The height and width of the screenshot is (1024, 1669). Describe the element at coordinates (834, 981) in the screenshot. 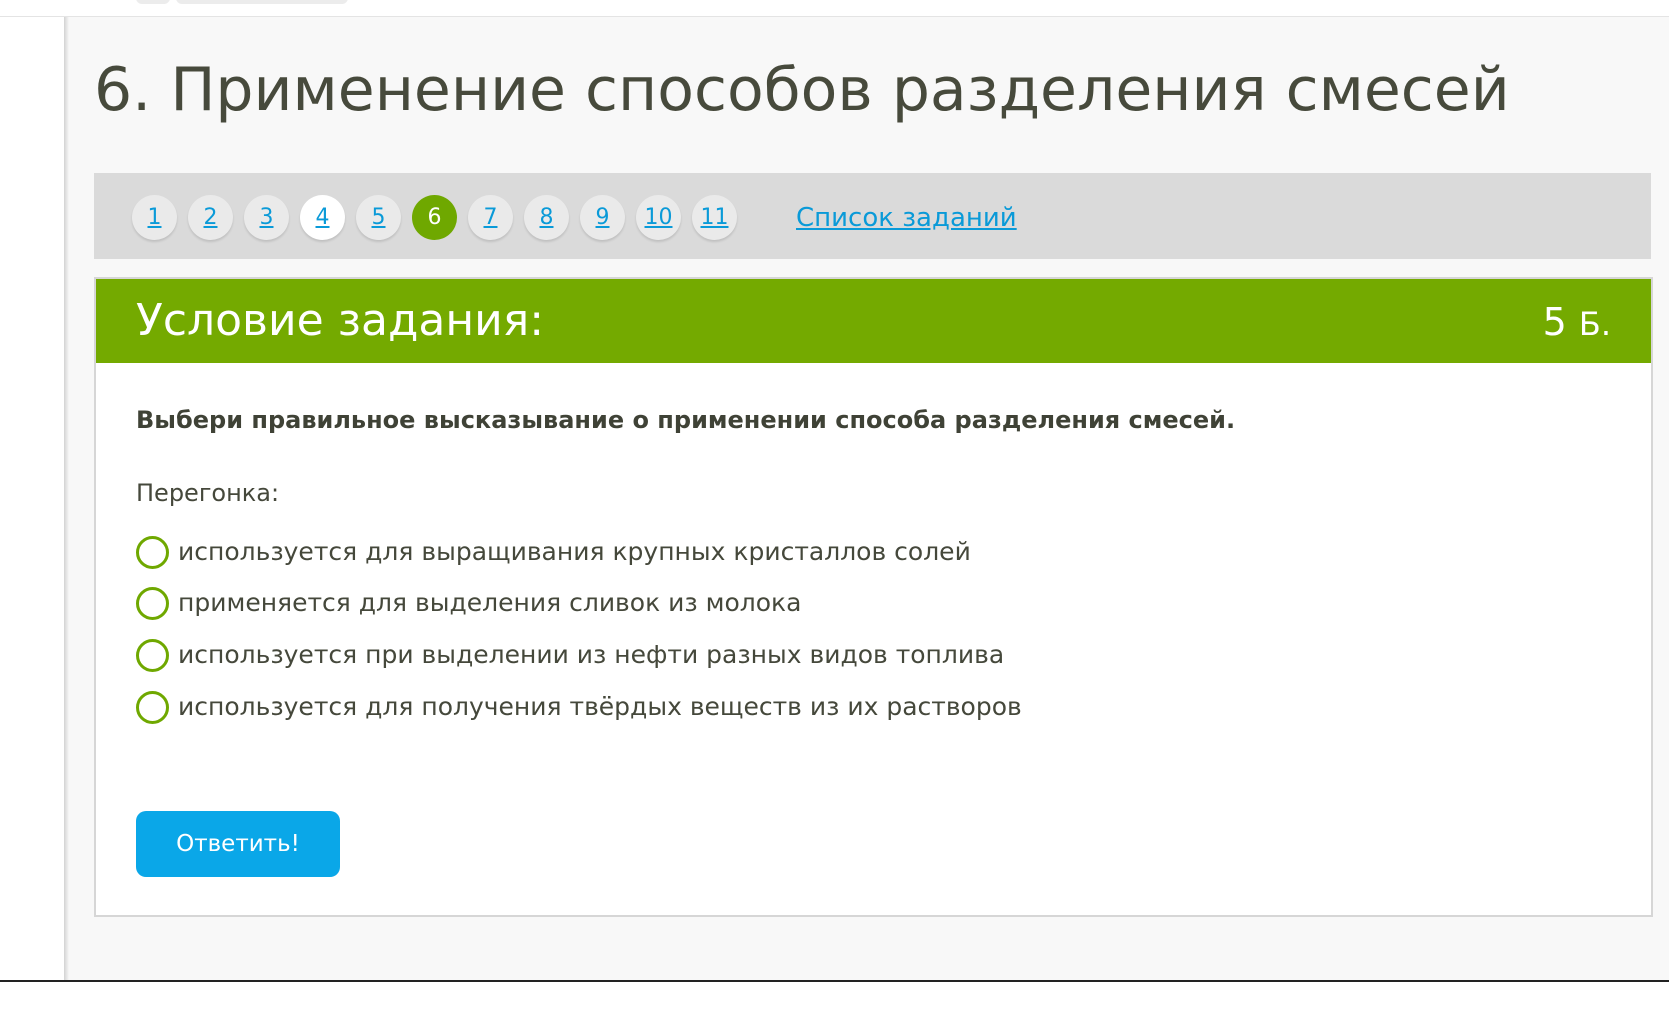

I see `bottom-border` at that location.